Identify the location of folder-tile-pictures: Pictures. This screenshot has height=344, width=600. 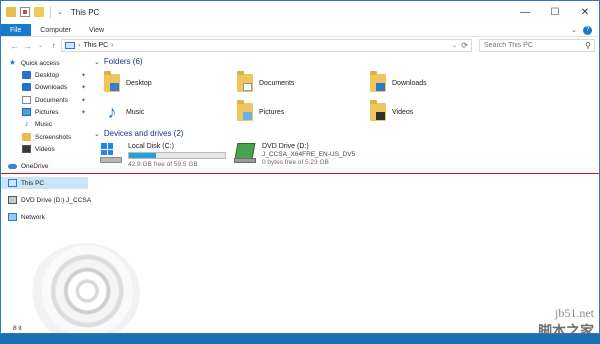
(261, 110).